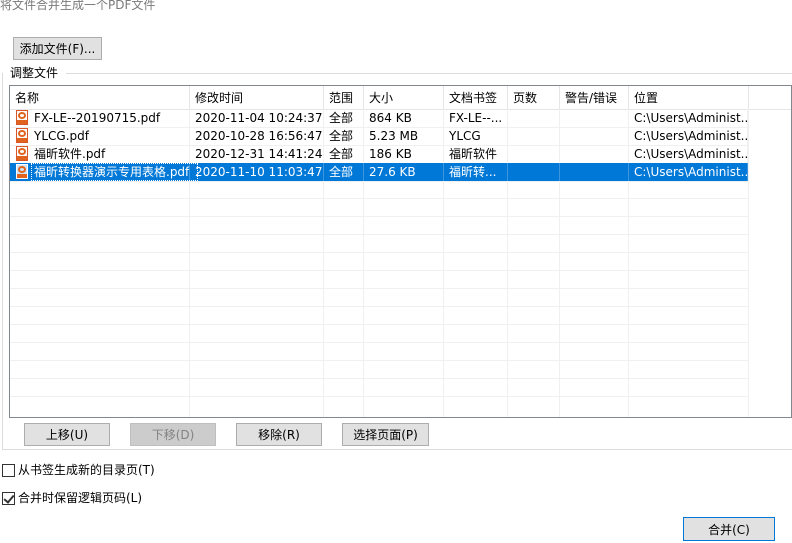  Describe the element at coordinates (404, 118) in the screenshot. I see `cell-size: 864 KB` at that location.